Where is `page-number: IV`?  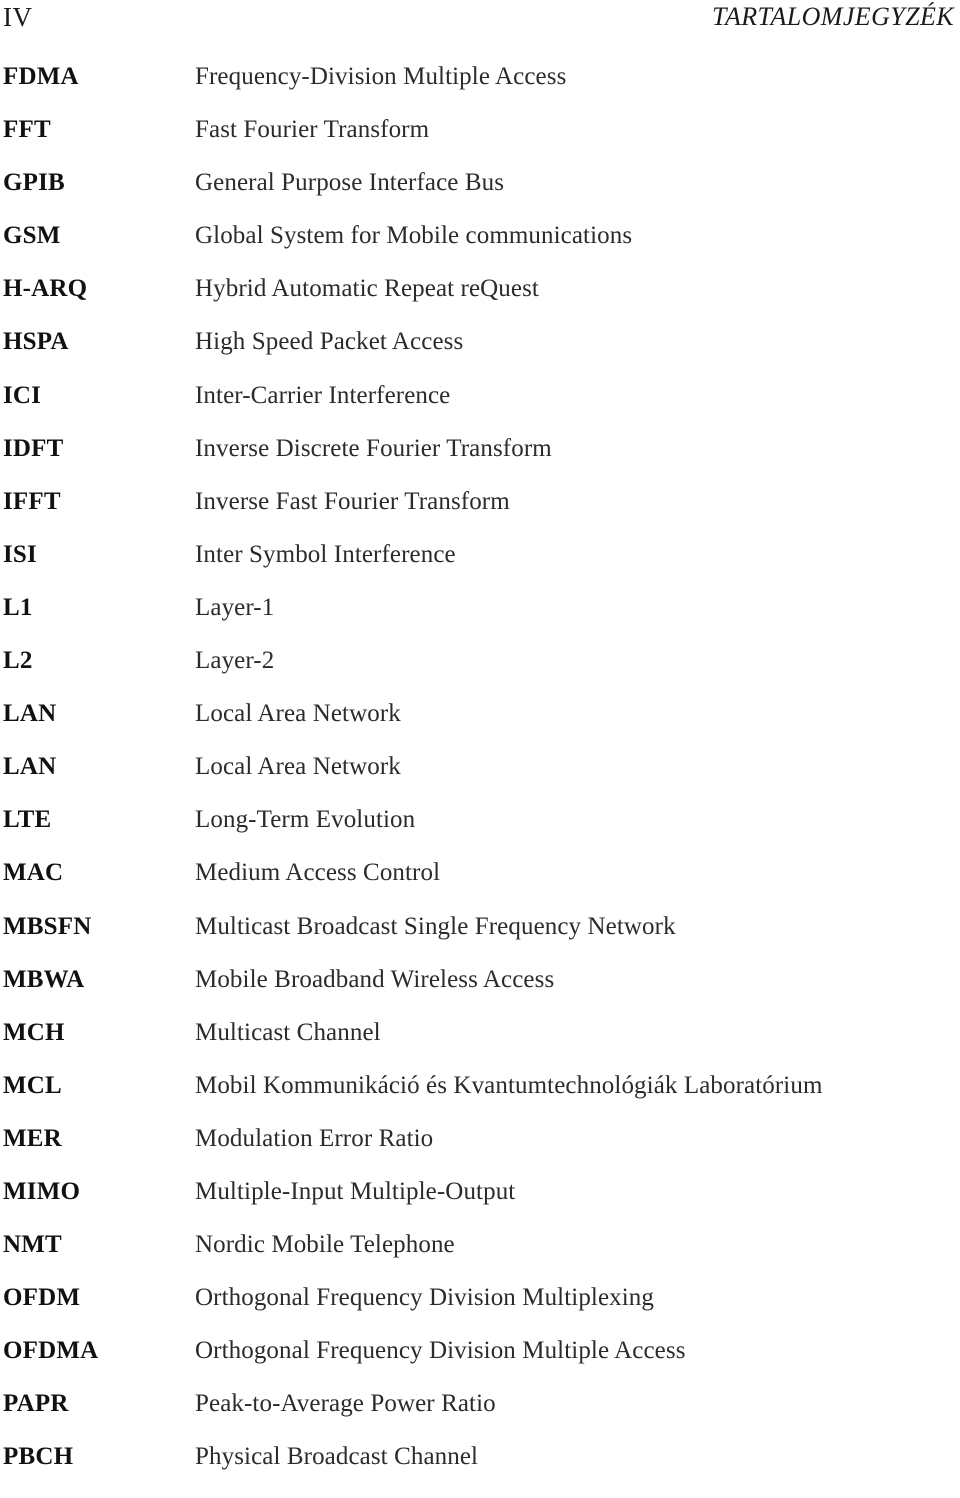 page-number: IV is located at coordinates (18, 17).